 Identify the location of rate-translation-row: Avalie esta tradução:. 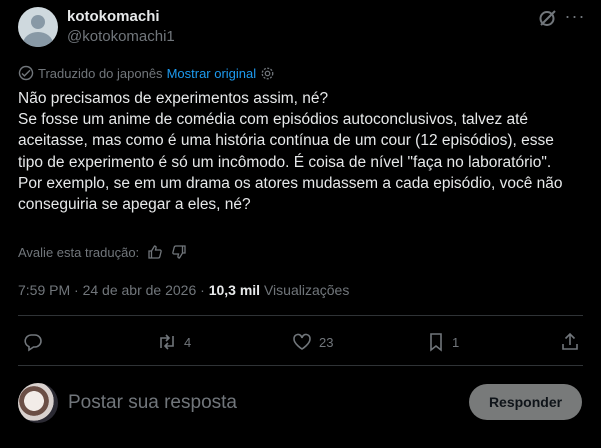
(102, 252).